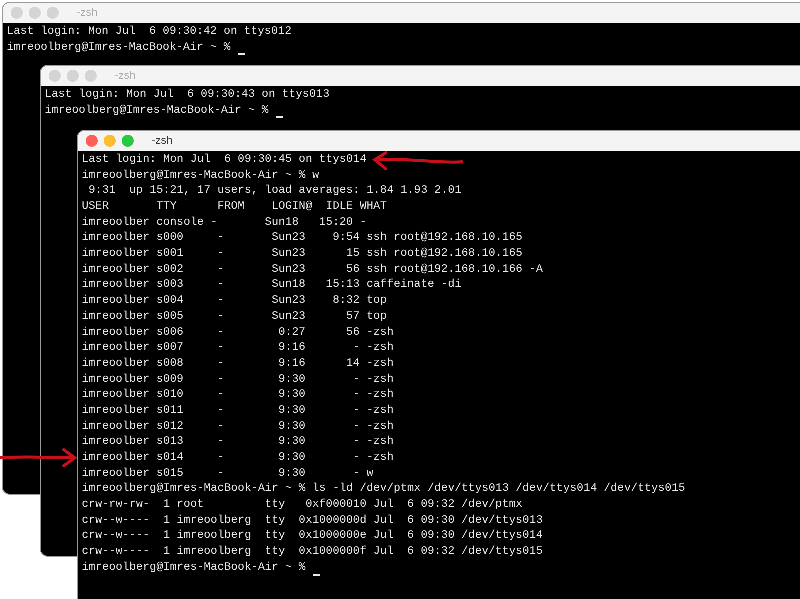 The height and width of the screenshot is (599, 800). Describe the element at coordinates (312, 552) in the screenshot. I see `terminal-line: crw--w---- 1 imreoolberg tty 0x1000000f Jul 6 09:32 /dev/ttys015` at that location.